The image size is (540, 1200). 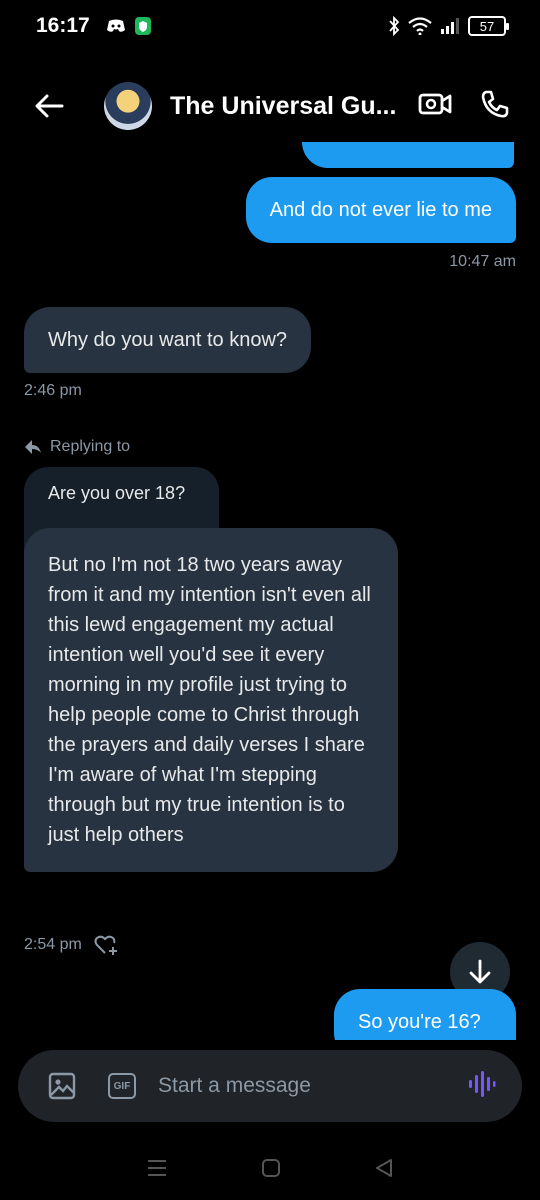 I want to click on message-input: Start a message, so click(x=313, y=1086).